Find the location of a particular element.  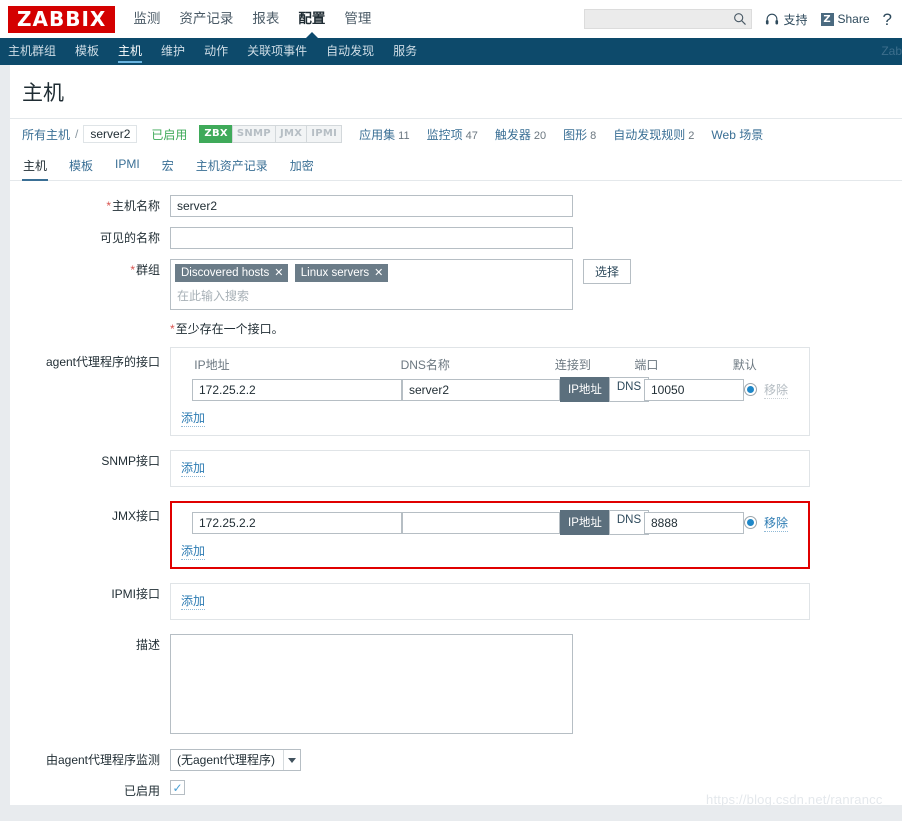

search-input is located at coordinates (668, 19).